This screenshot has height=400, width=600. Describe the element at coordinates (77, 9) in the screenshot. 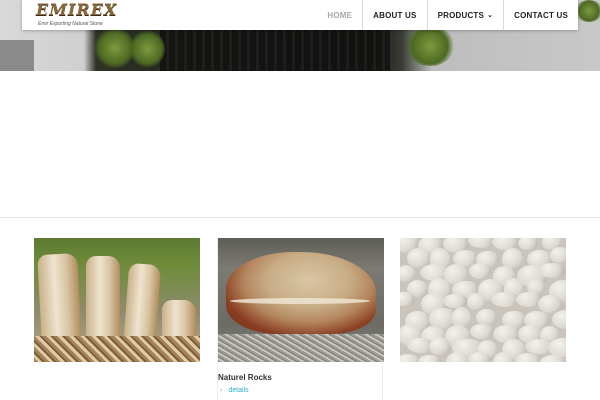

I see `logo-wordmark: EMIREX` at that location.